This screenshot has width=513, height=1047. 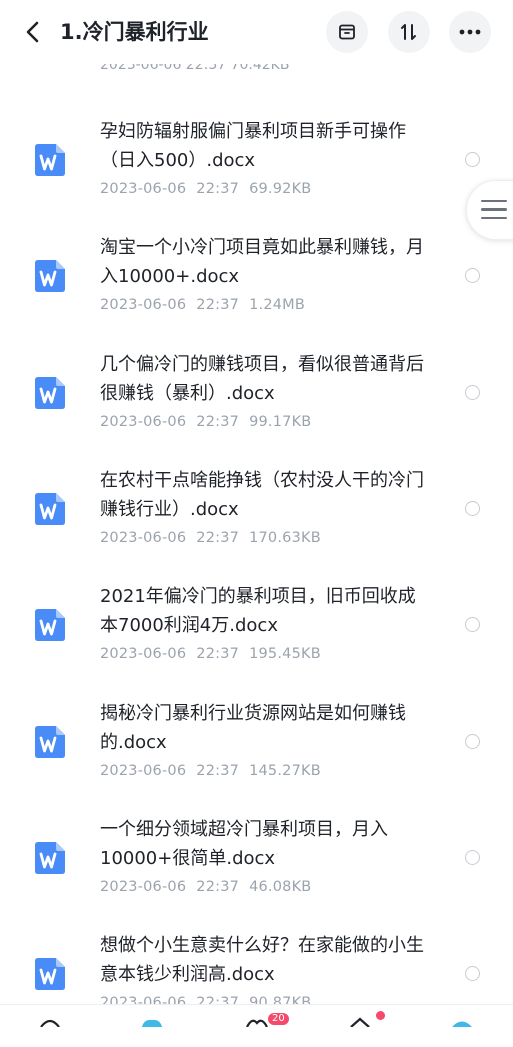 What do you see at coordinates (280, 887) in the screenshot?
I see `file-size: 46.08KB` at bounding box center [280, 887].